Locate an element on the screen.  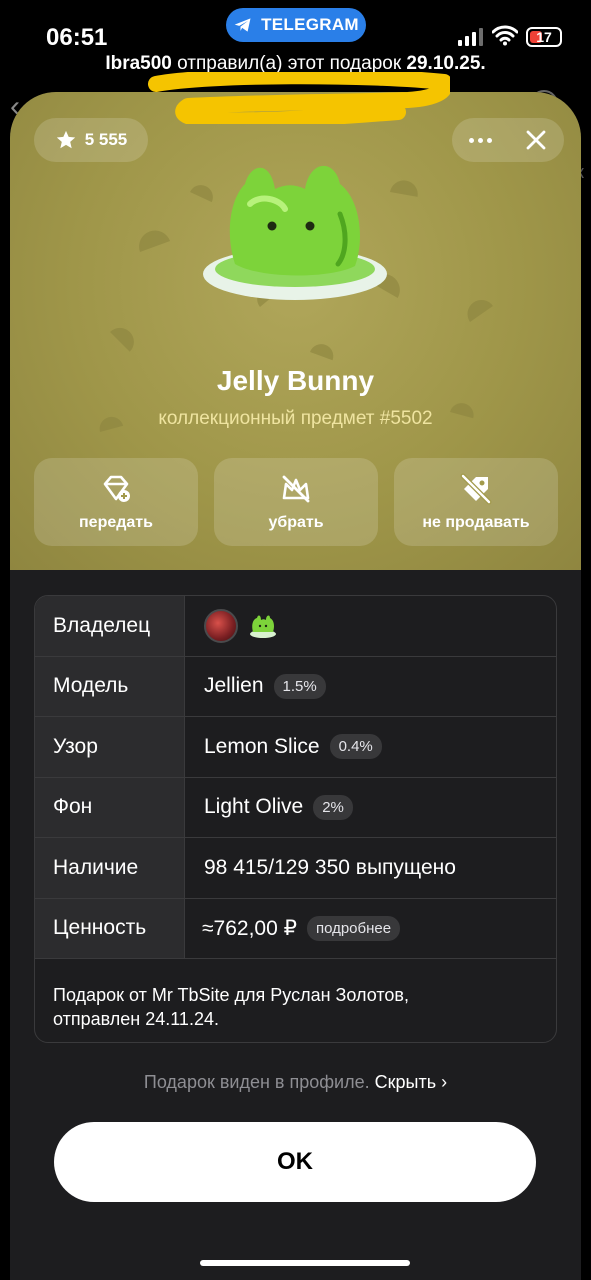
banner-middle: отправил(а) этот подарок is located at coordinates (289, 63).